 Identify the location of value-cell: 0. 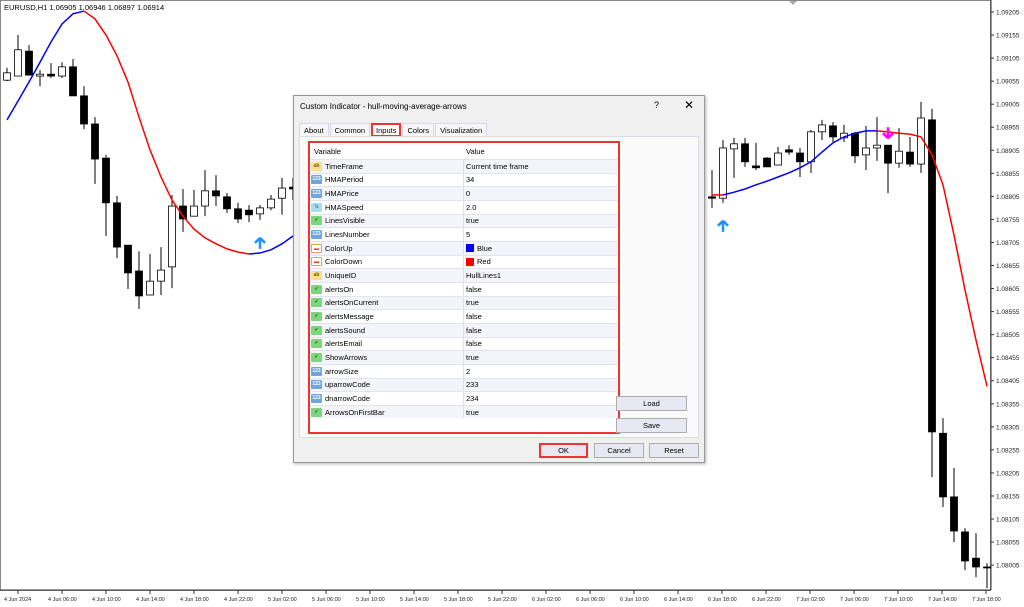
(467, 193).